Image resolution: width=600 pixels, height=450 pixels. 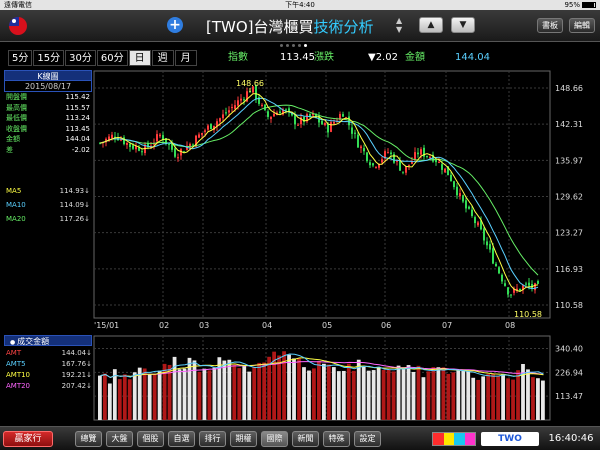 What do you see at coordinates (267, 325) in the screenshot?
I see `price-x-tick: 04` at bounding box center [267, 325].